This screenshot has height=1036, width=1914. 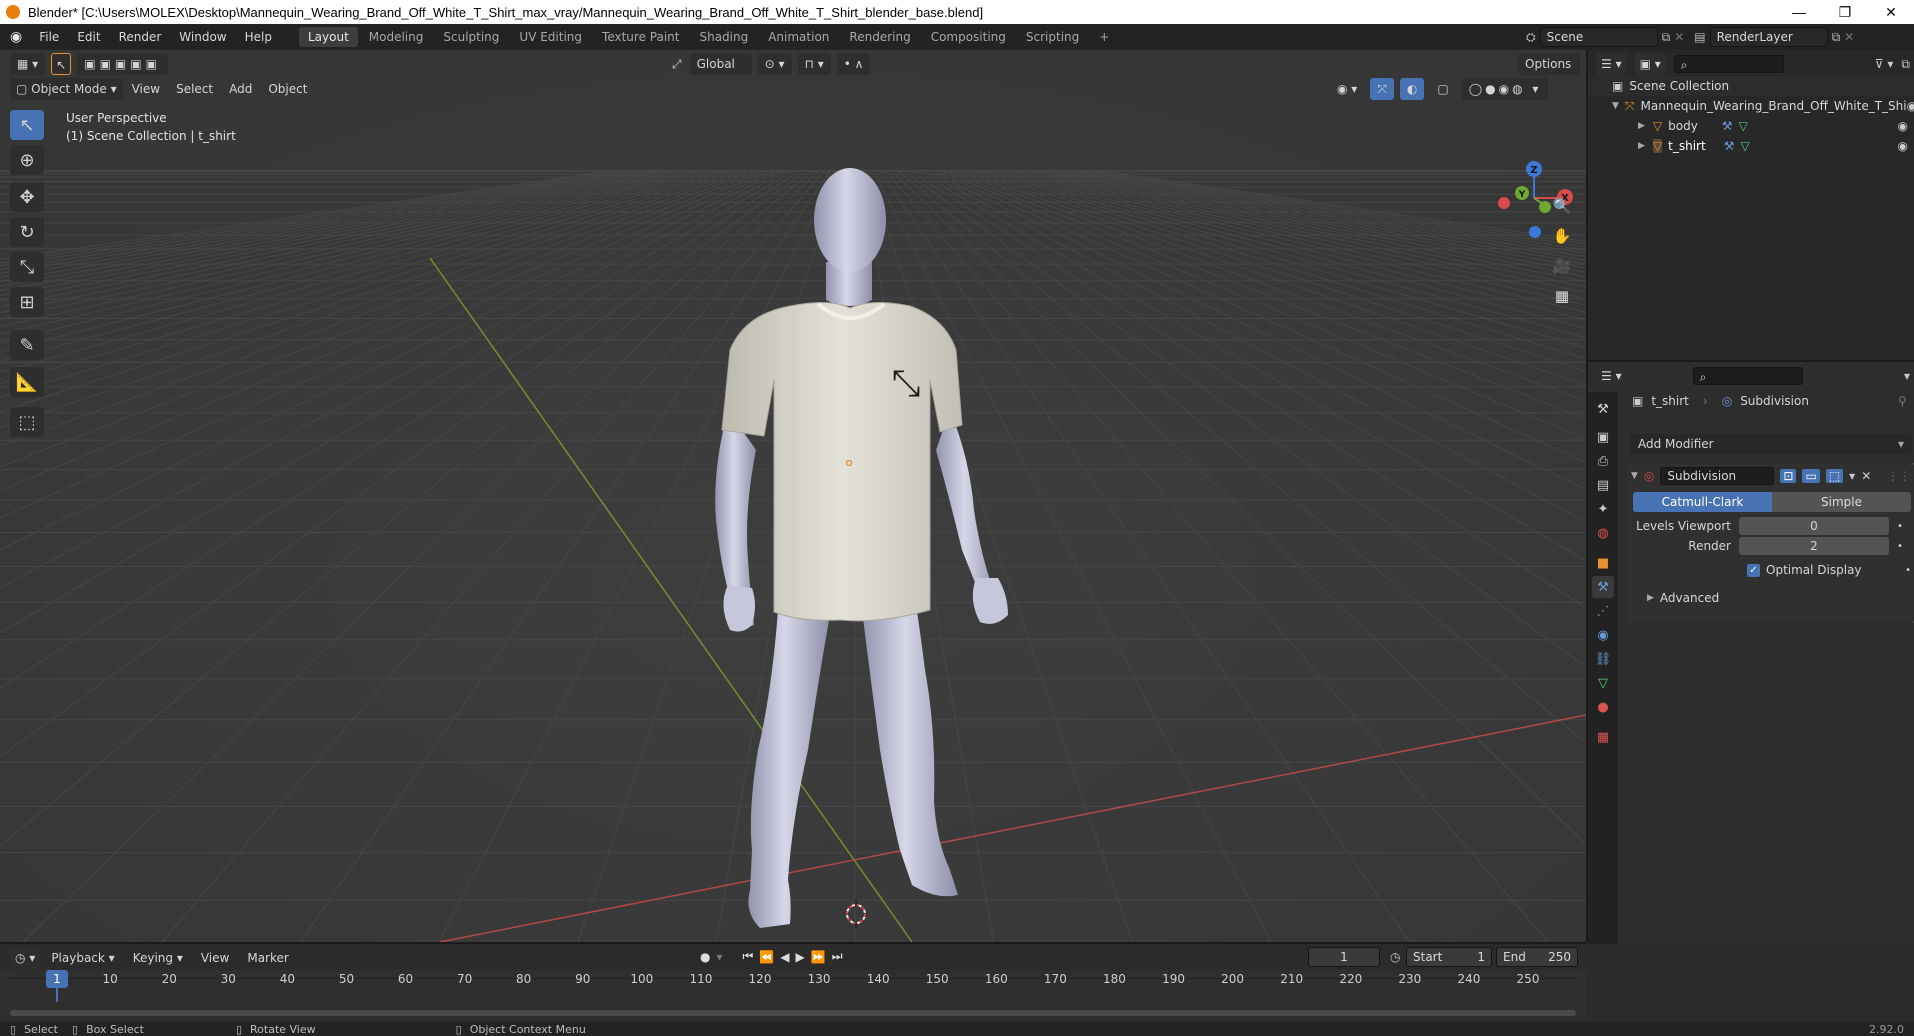 What do you see at coordinates (66, 89) in the screenshot?
I see `mode-select: ▢ Object Mode ▾` at bounding box center [66, 89].